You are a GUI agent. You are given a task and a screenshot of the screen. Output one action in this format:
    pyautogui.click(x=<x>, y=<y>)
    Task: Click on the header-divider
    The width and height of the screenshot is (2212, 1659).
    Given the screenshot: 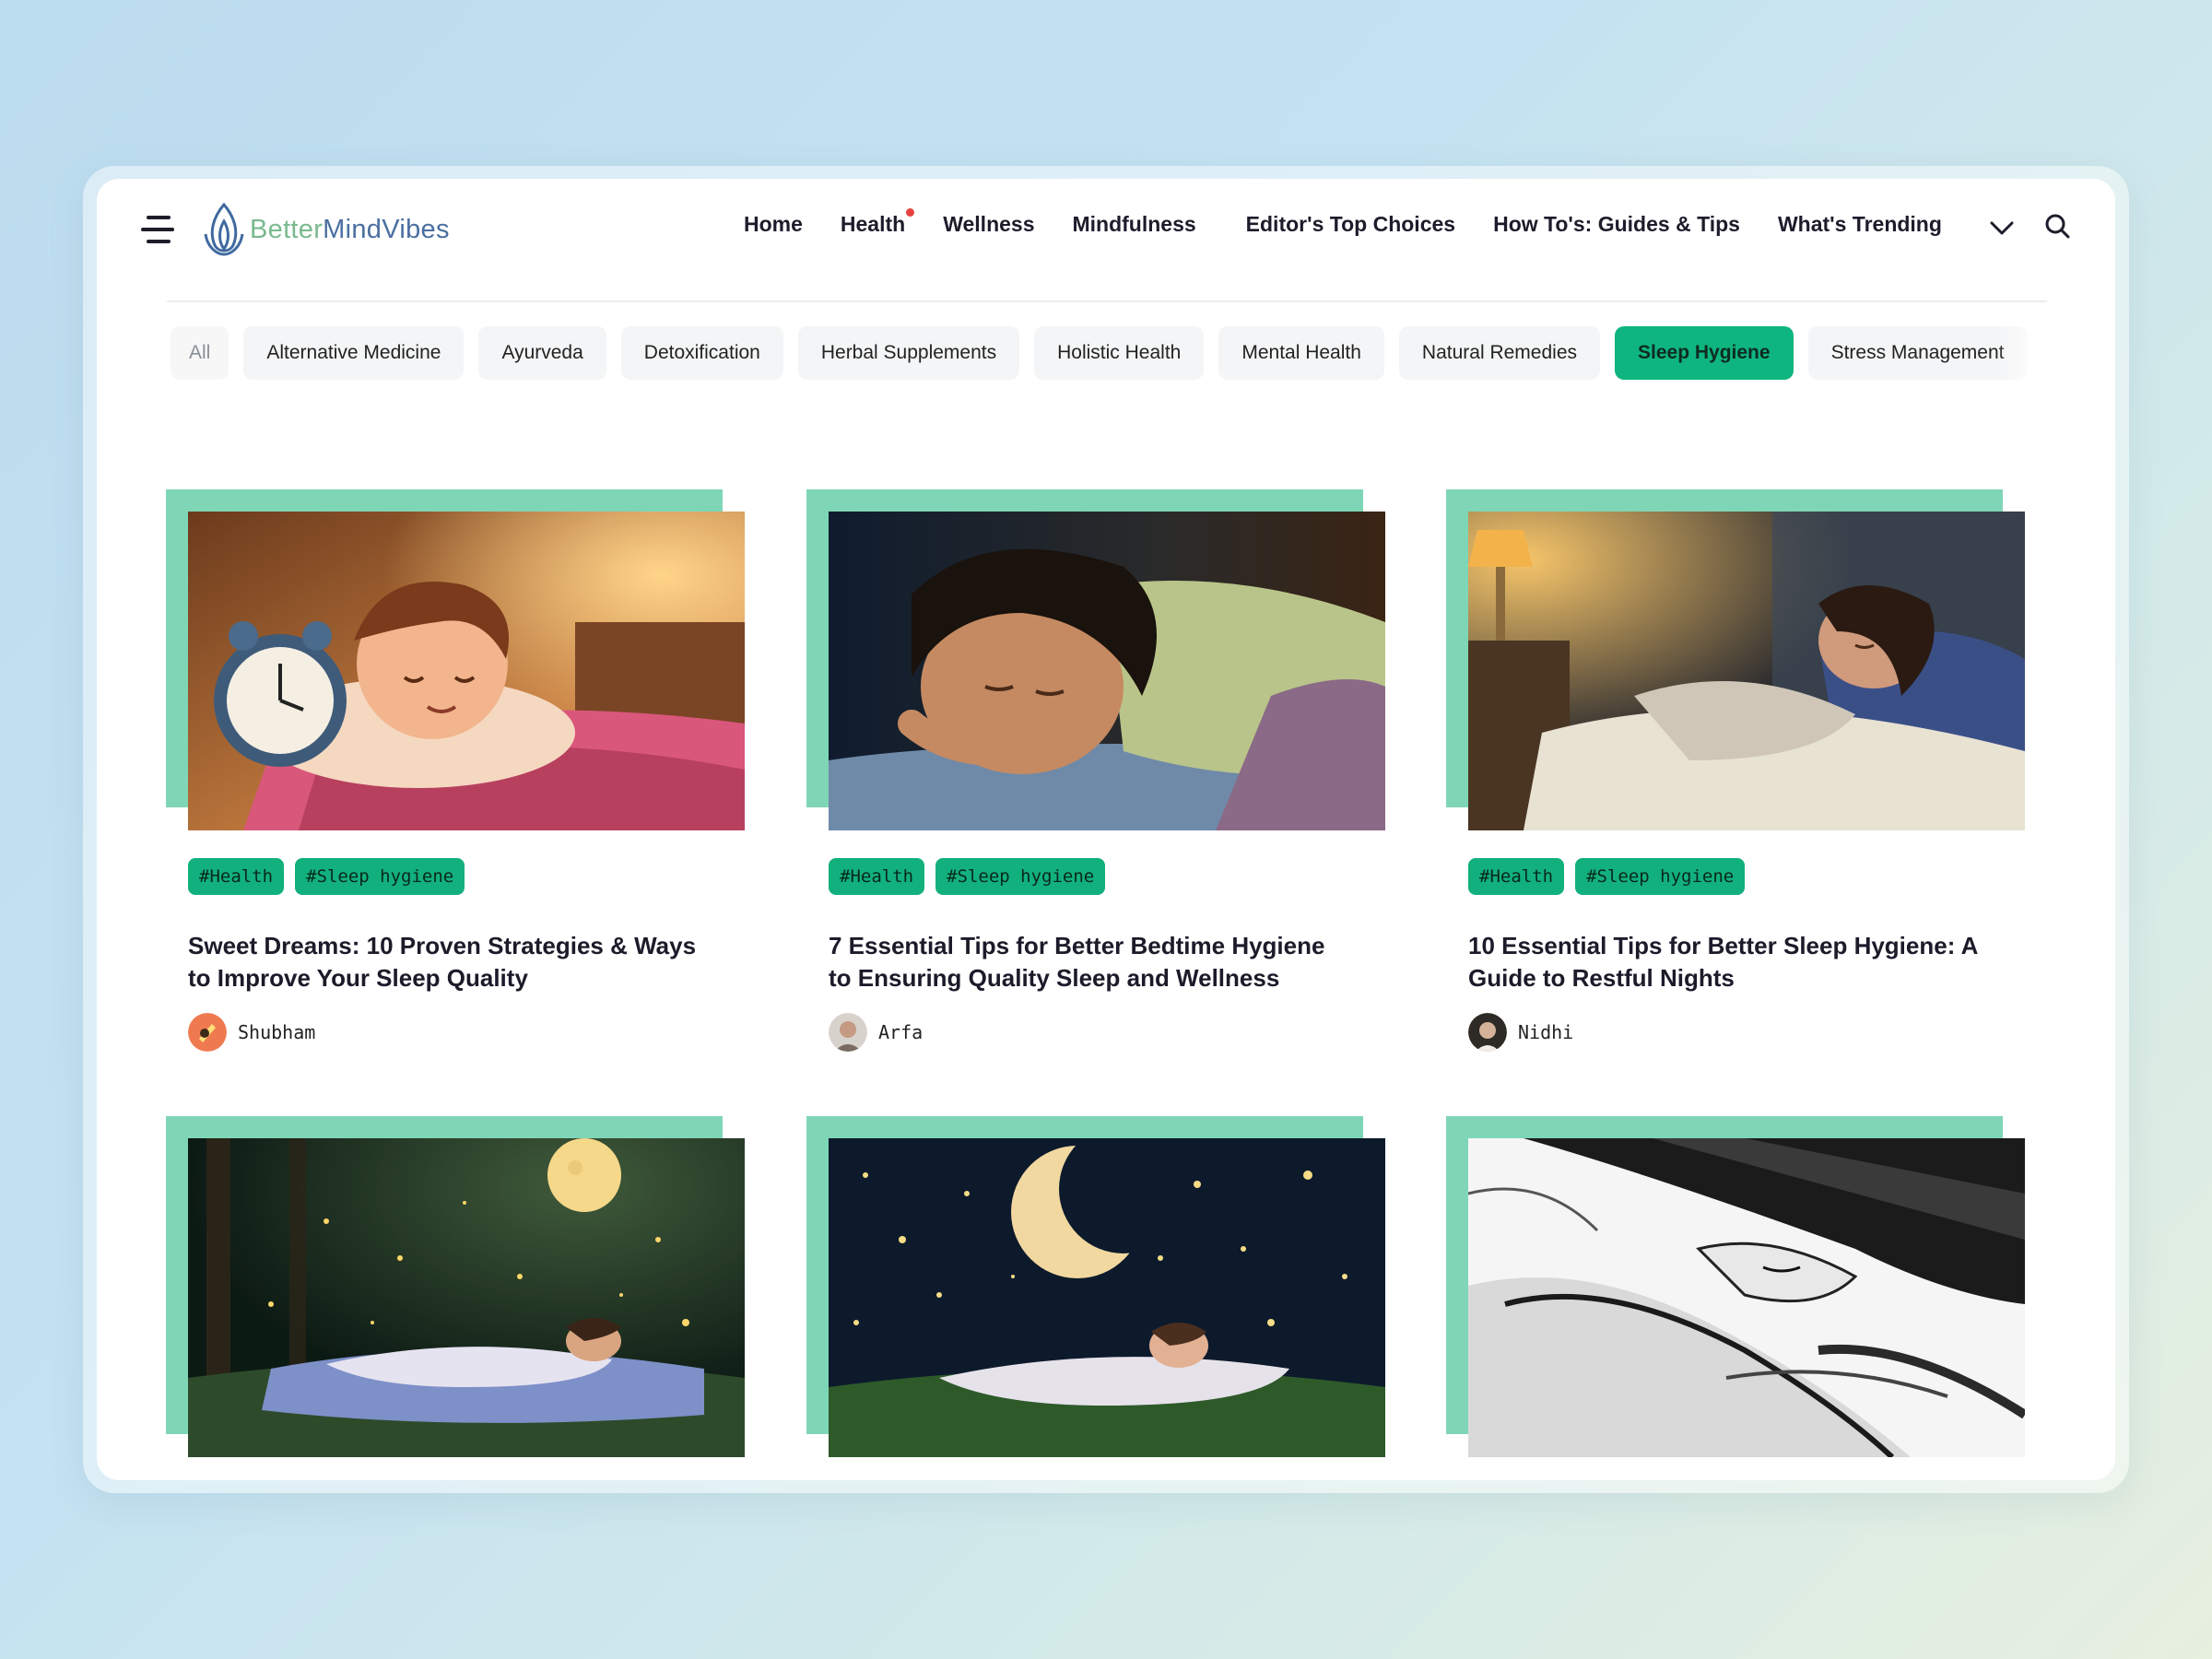 What is the action you would take?
    pyautogui.click(x=1107, y=301)
    